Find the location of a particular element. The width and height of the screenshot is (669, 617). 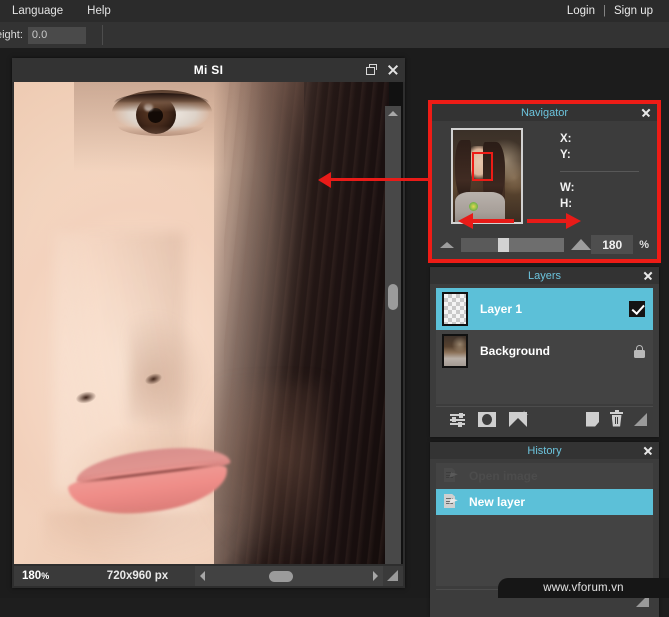

navigator-y-label: Y: is located at coordinates (565, 155).